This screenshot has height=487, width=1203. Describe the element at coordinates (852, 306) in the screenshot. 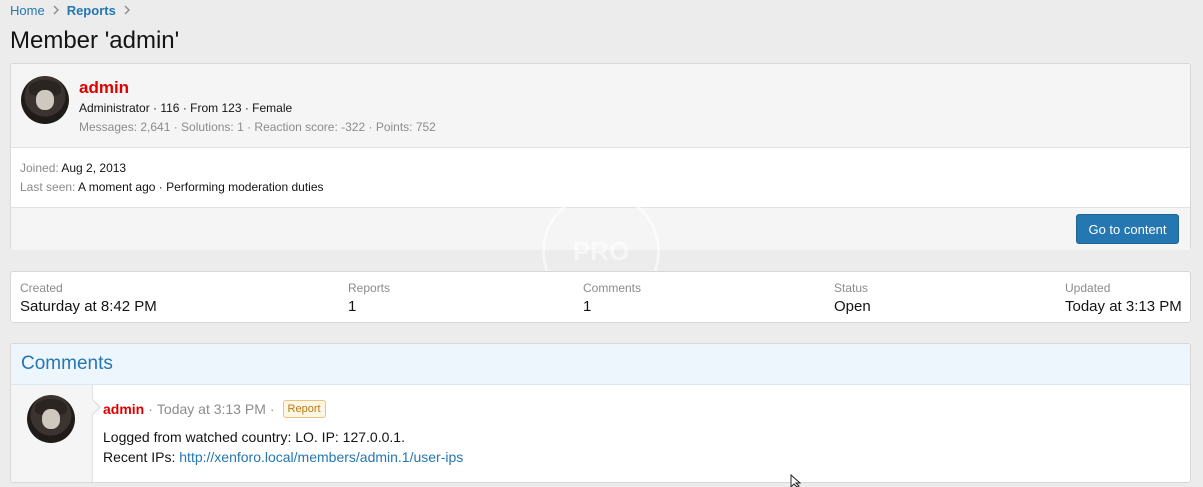

I see `stat-status-value: Open` at that location.